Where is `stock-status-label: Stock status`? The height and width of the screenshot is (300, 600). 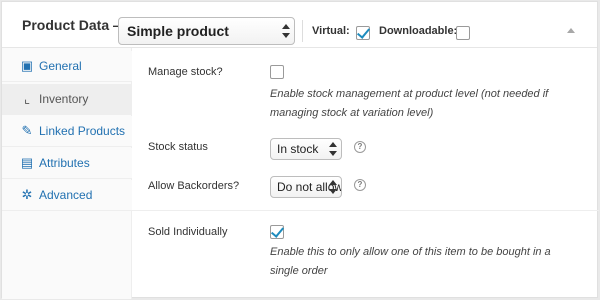 stock-status-label: Stock status is located at coordinates (178, 147).